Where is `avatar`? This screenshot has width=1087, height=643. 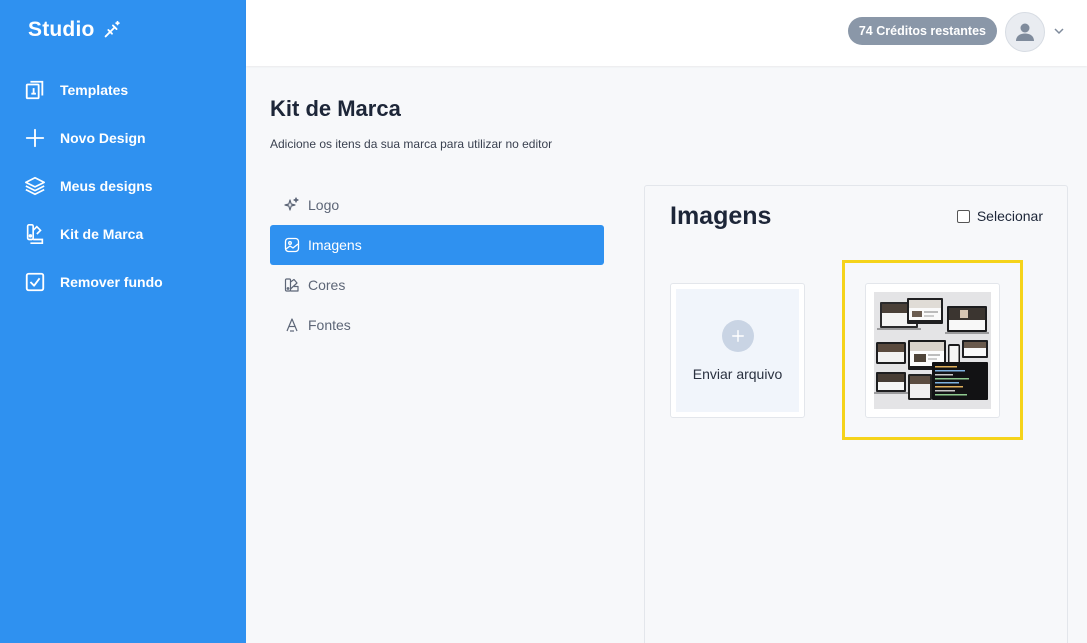
avatar is located at coordinates (1025, 32).